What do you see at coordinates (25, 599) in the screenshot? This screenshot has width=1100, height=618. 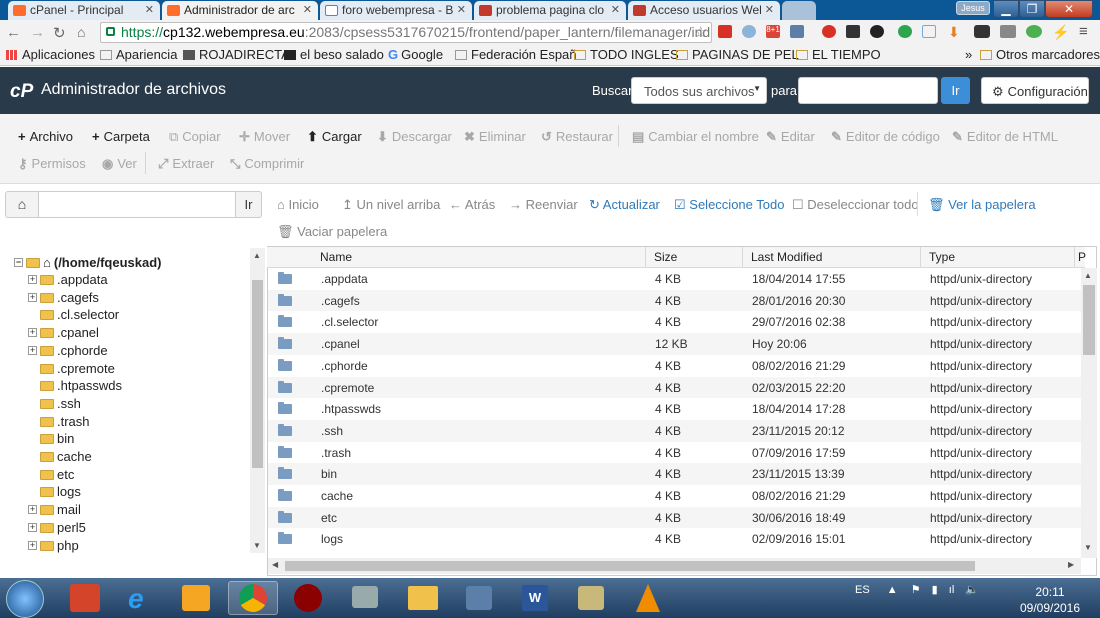 I see `start-button` at bounding box center [25, 599].